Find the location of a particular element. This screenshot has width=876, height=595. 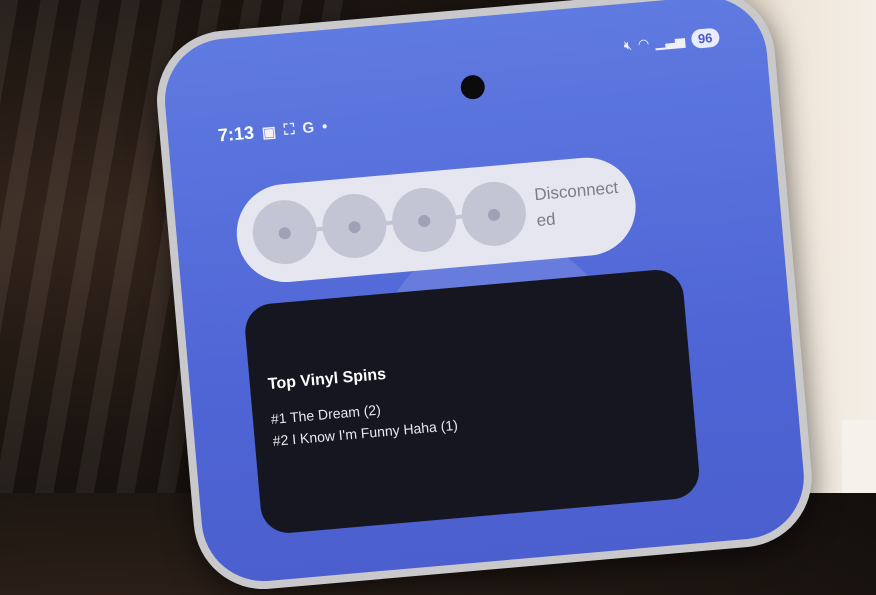

status-bar-right: 🔇︎ ◠ ▁▃▅ 96 is located at coordinates (671, 41).